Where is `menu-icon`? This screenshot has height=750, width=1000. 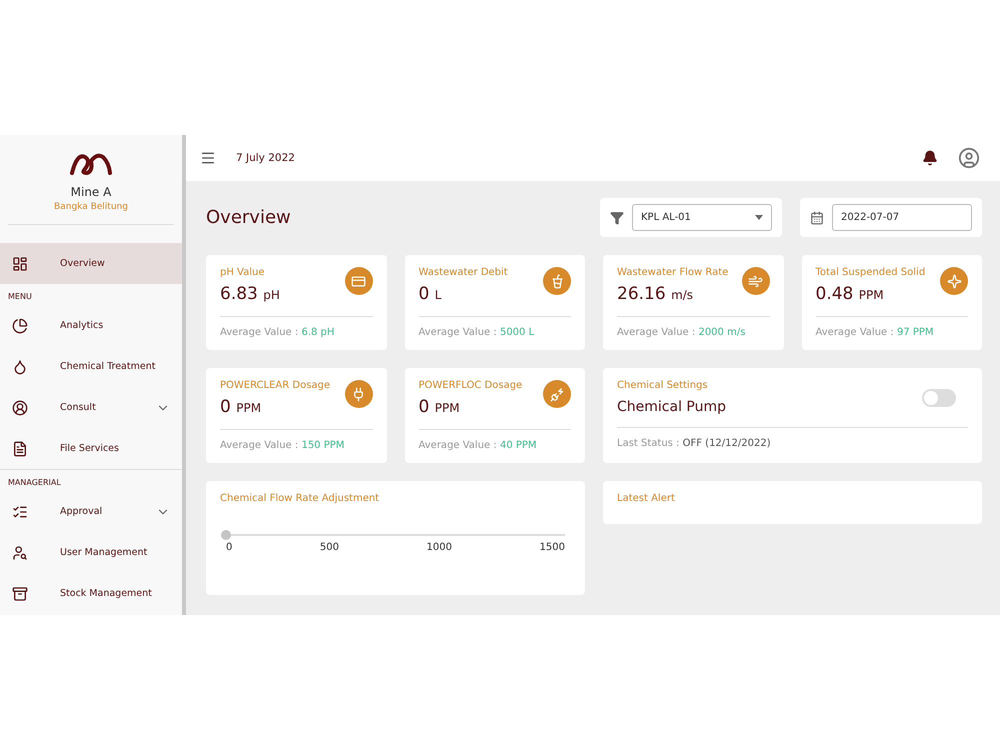
menu-icon is located at coordinates (208, 158).